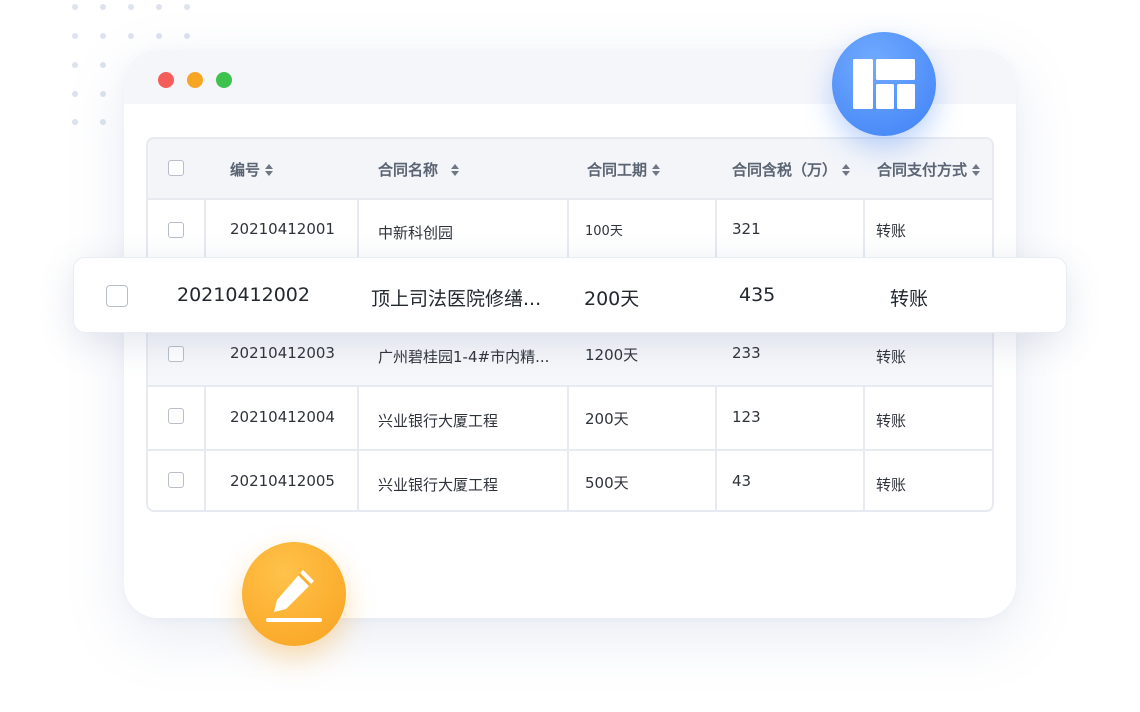  I want to click on table-row: 20210412005 兴业银行大厦工程 500天 43 转账, so click(570, 480).